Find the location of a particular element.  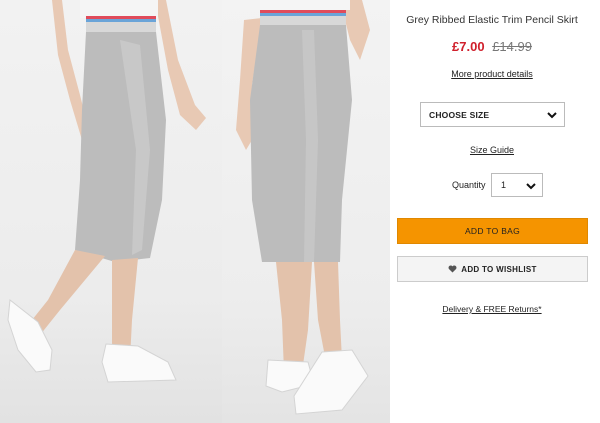

delivery-returns-link: Delivery & FREE Returns* is located at coordinates (492, 309).